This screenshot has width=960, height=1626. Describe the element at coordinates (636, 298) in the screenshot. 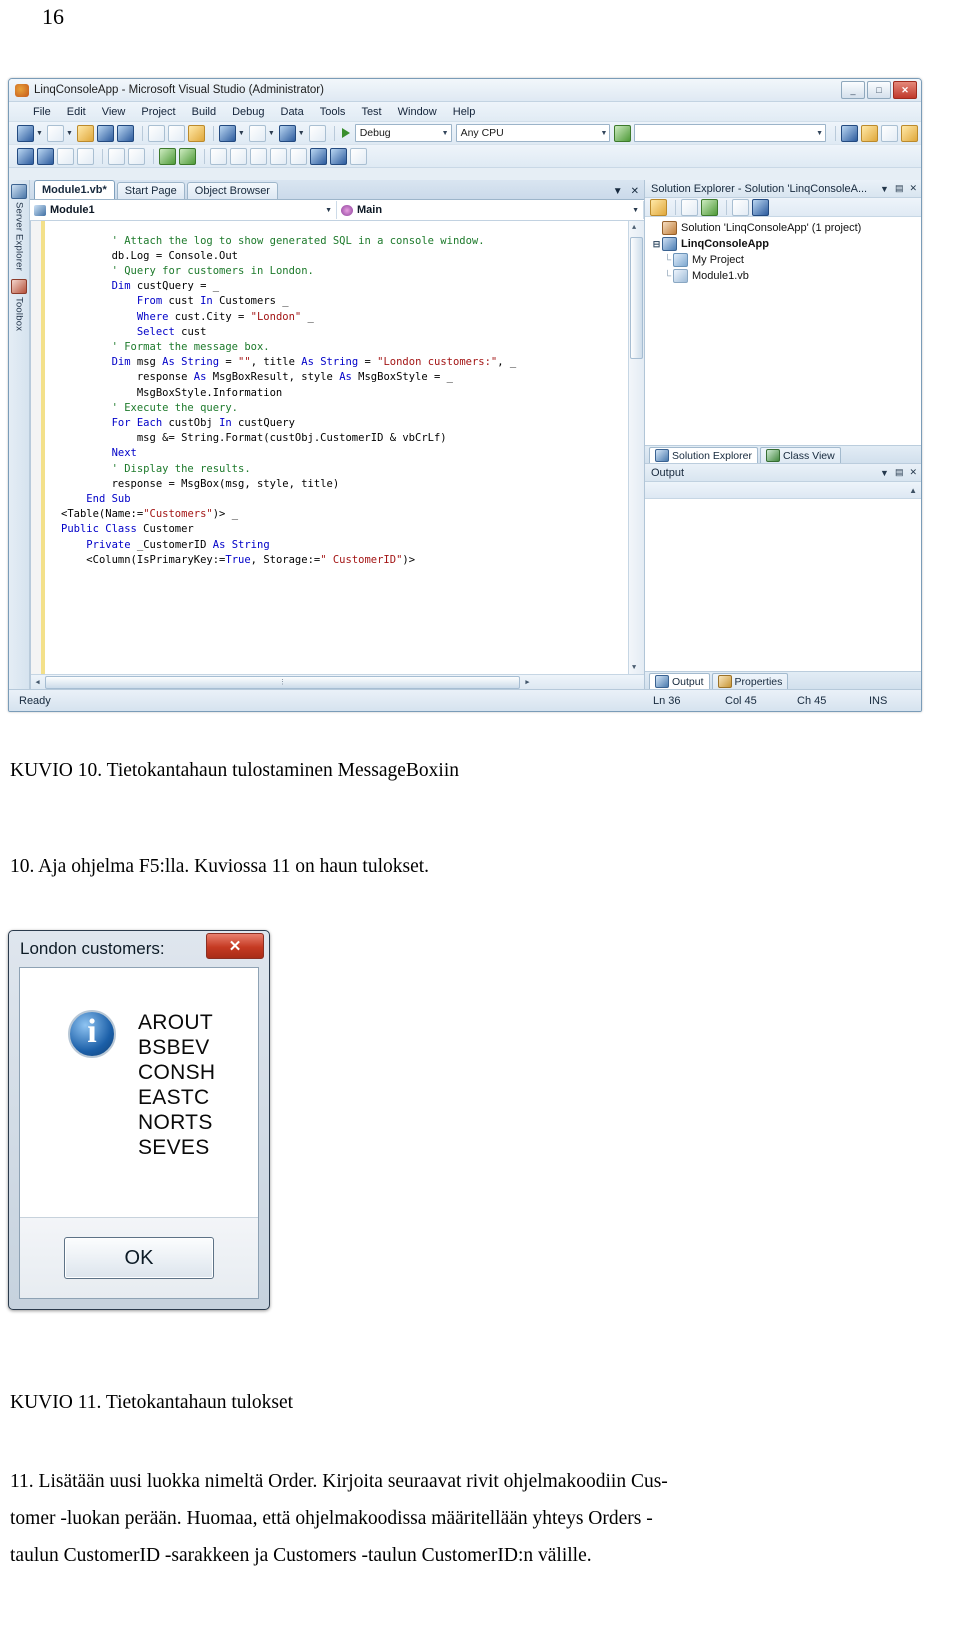

I see `vertical-scroll-thumb` at that location.